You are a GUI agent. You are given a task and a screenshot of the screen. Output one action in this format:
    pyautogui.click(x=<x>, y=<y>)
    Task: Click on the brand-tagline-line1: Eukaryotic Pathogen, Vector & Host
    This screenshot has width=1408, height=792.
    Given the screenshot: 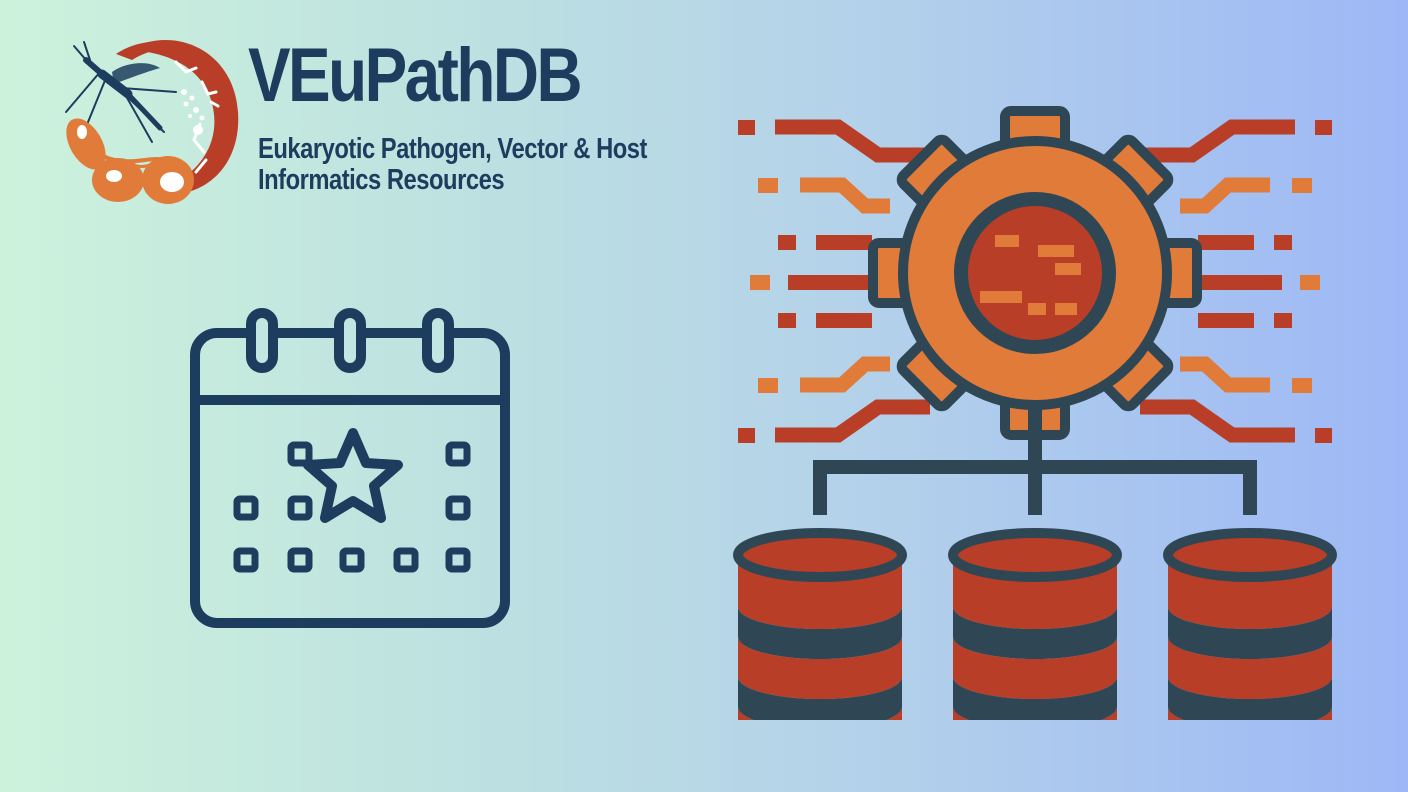 What is the action you would take?
    pyautogui.click(x=452, y=149)
    